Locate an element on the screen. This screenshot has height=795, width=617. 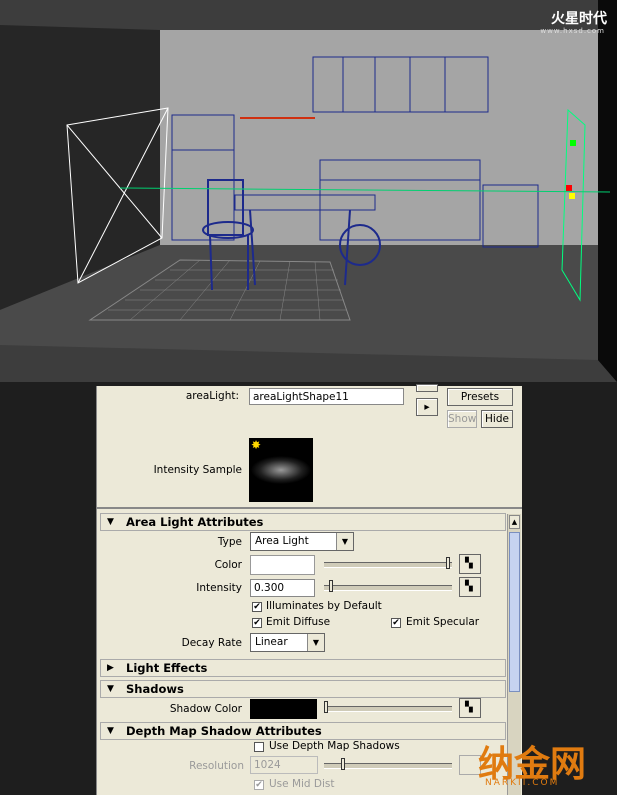
section-header-label: Light Effects is located at coordinates (167, 668).